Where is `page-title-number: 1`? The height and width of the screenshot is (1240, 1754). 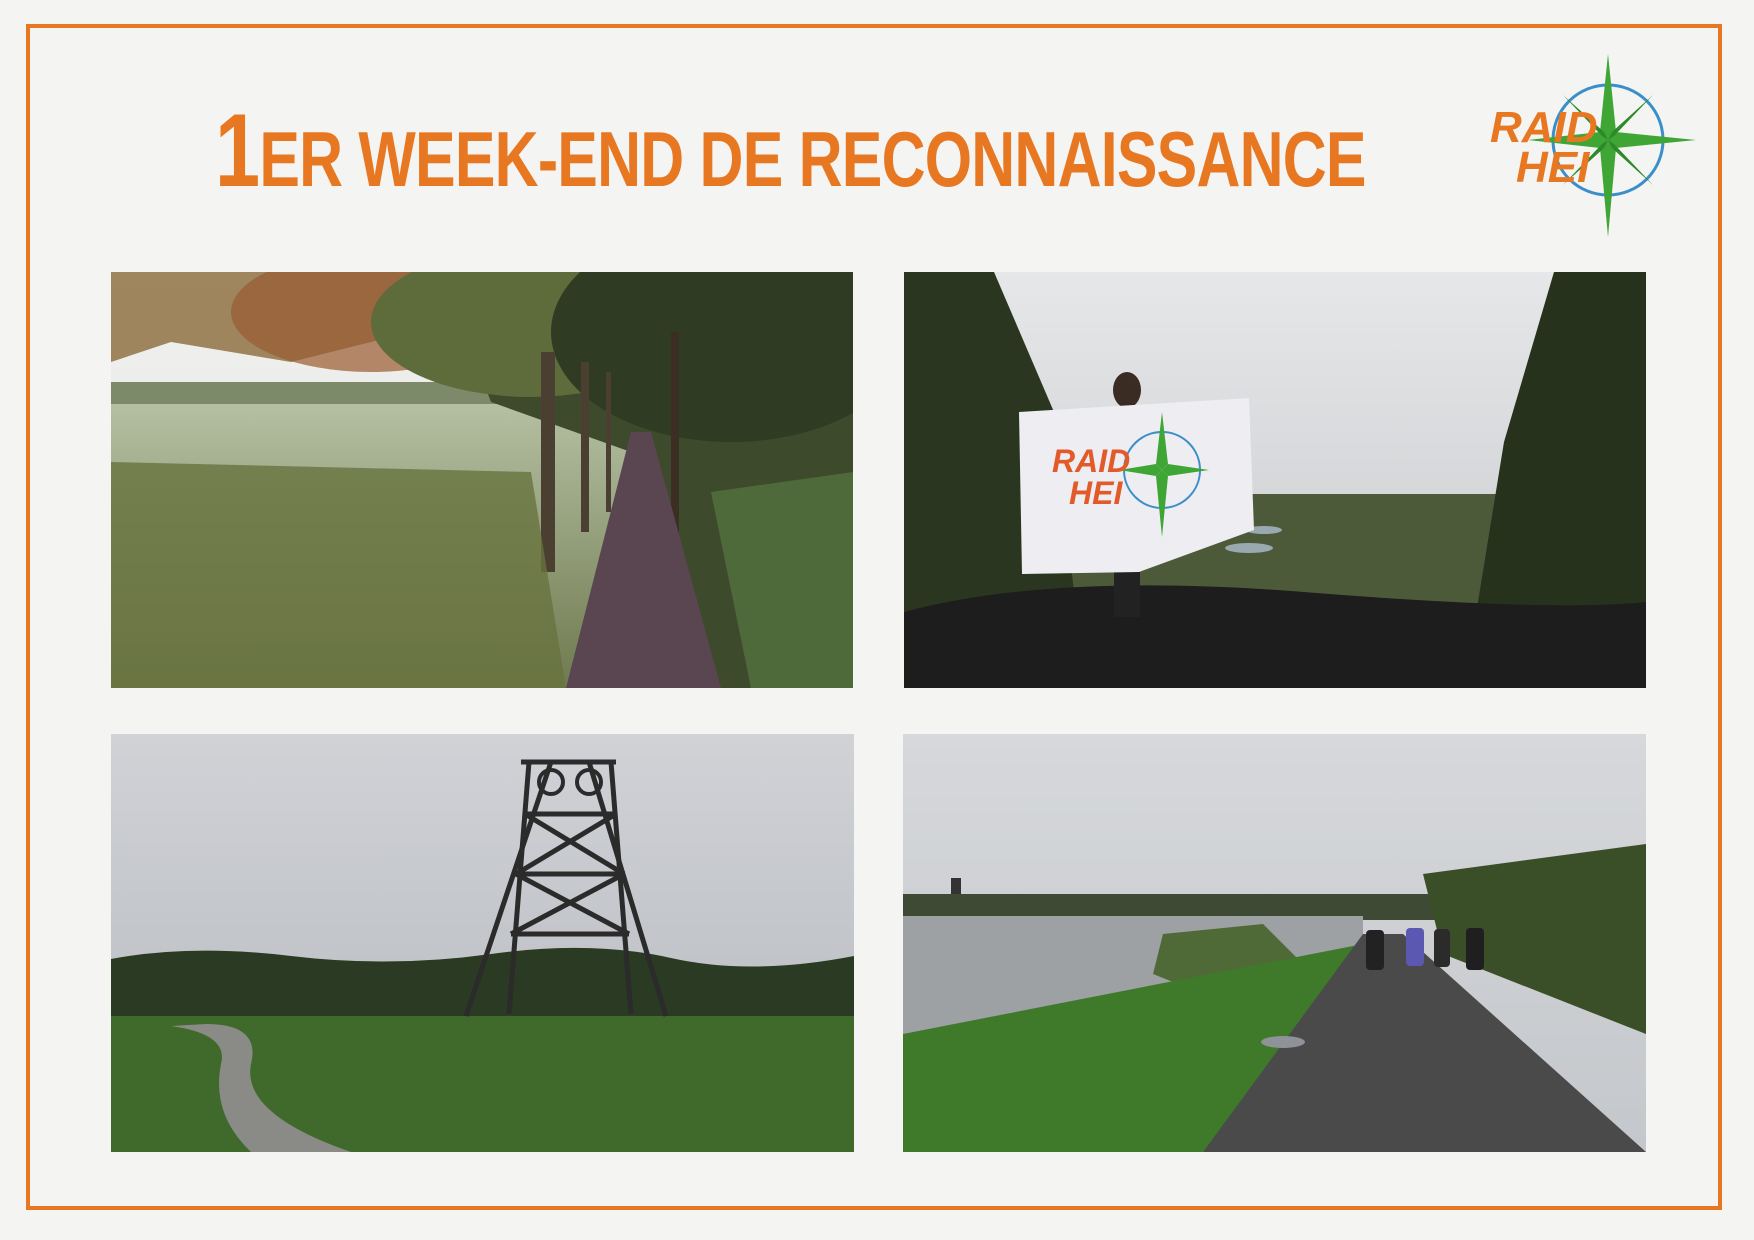 page-title-number: 1 is located at coordinates (237, 151).